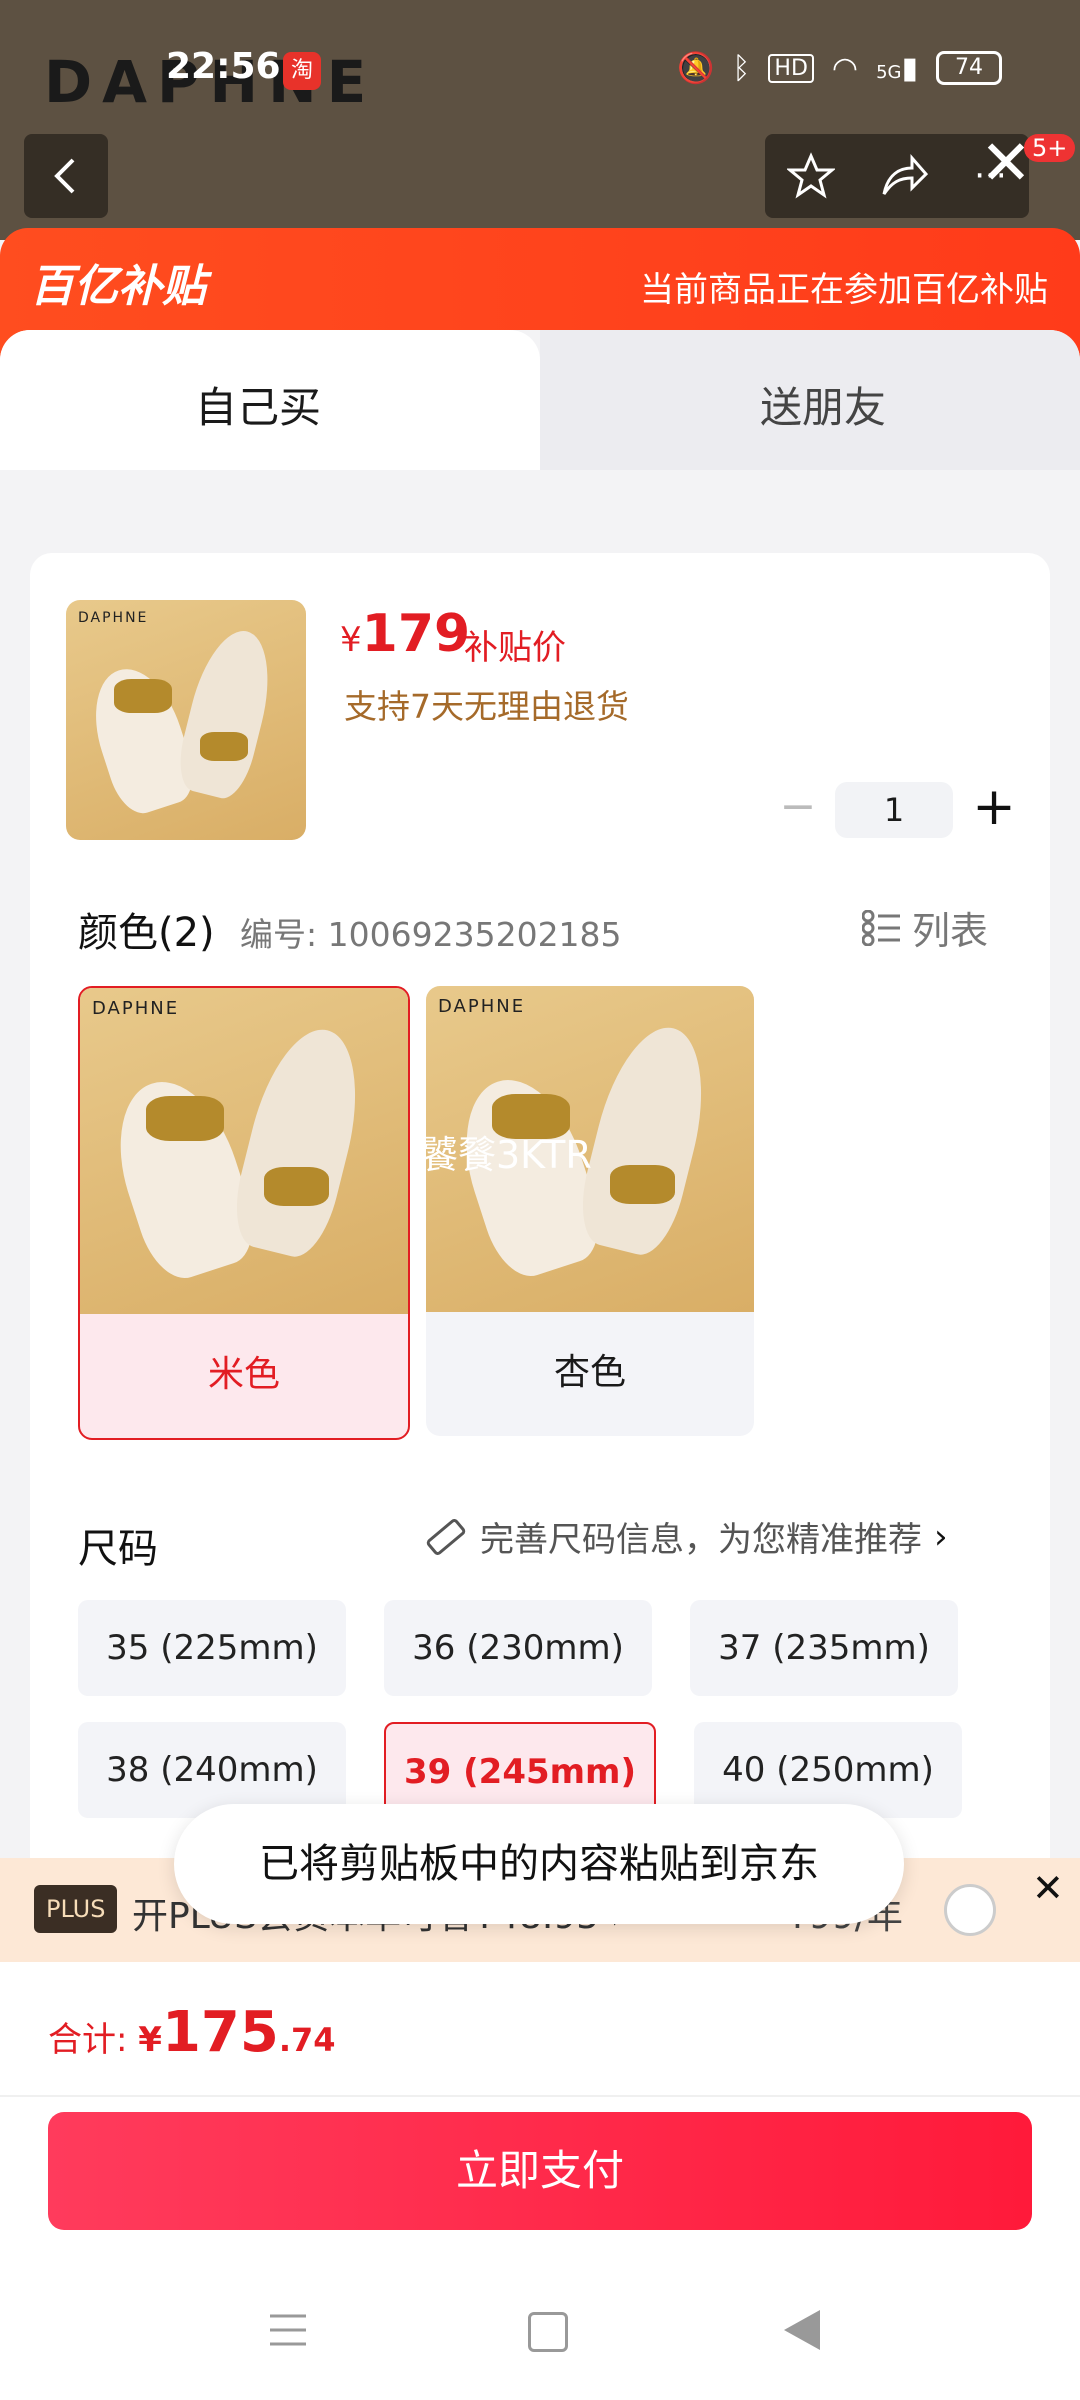 The height and width of the screenshot is (2400, 1080). I want to click on size-recommend-link: 完善尺码信息，为您精准推荐 ›, so click(686, 1536).